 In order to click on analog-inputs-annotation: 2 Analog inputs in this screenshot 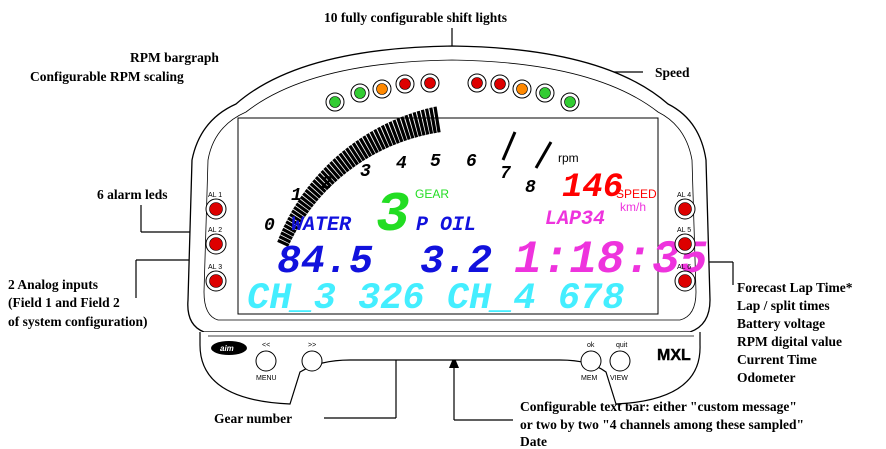, I will do `click(53, 284)`.